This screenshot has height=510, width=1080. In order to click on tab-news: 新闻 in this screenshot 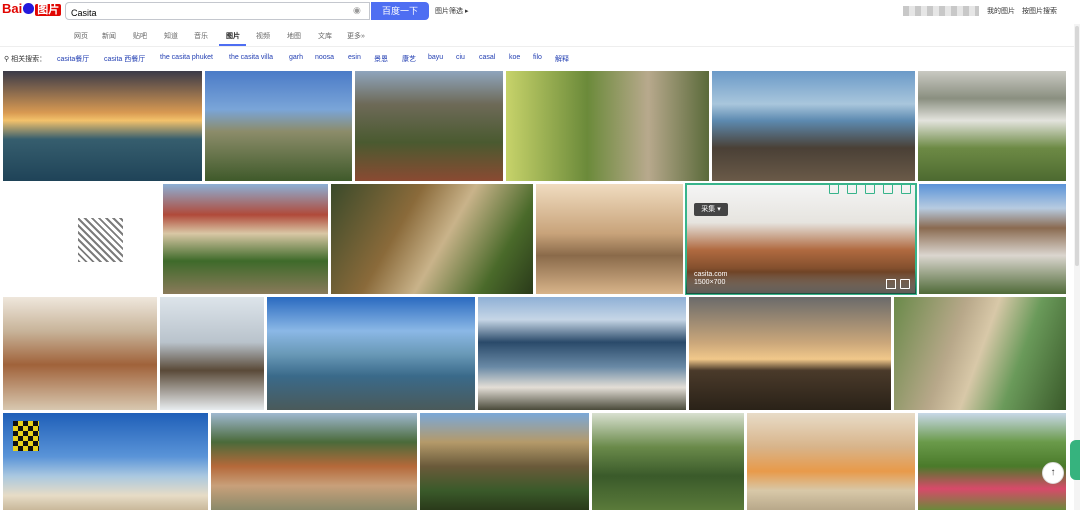, I will do `click(109, 36)`.